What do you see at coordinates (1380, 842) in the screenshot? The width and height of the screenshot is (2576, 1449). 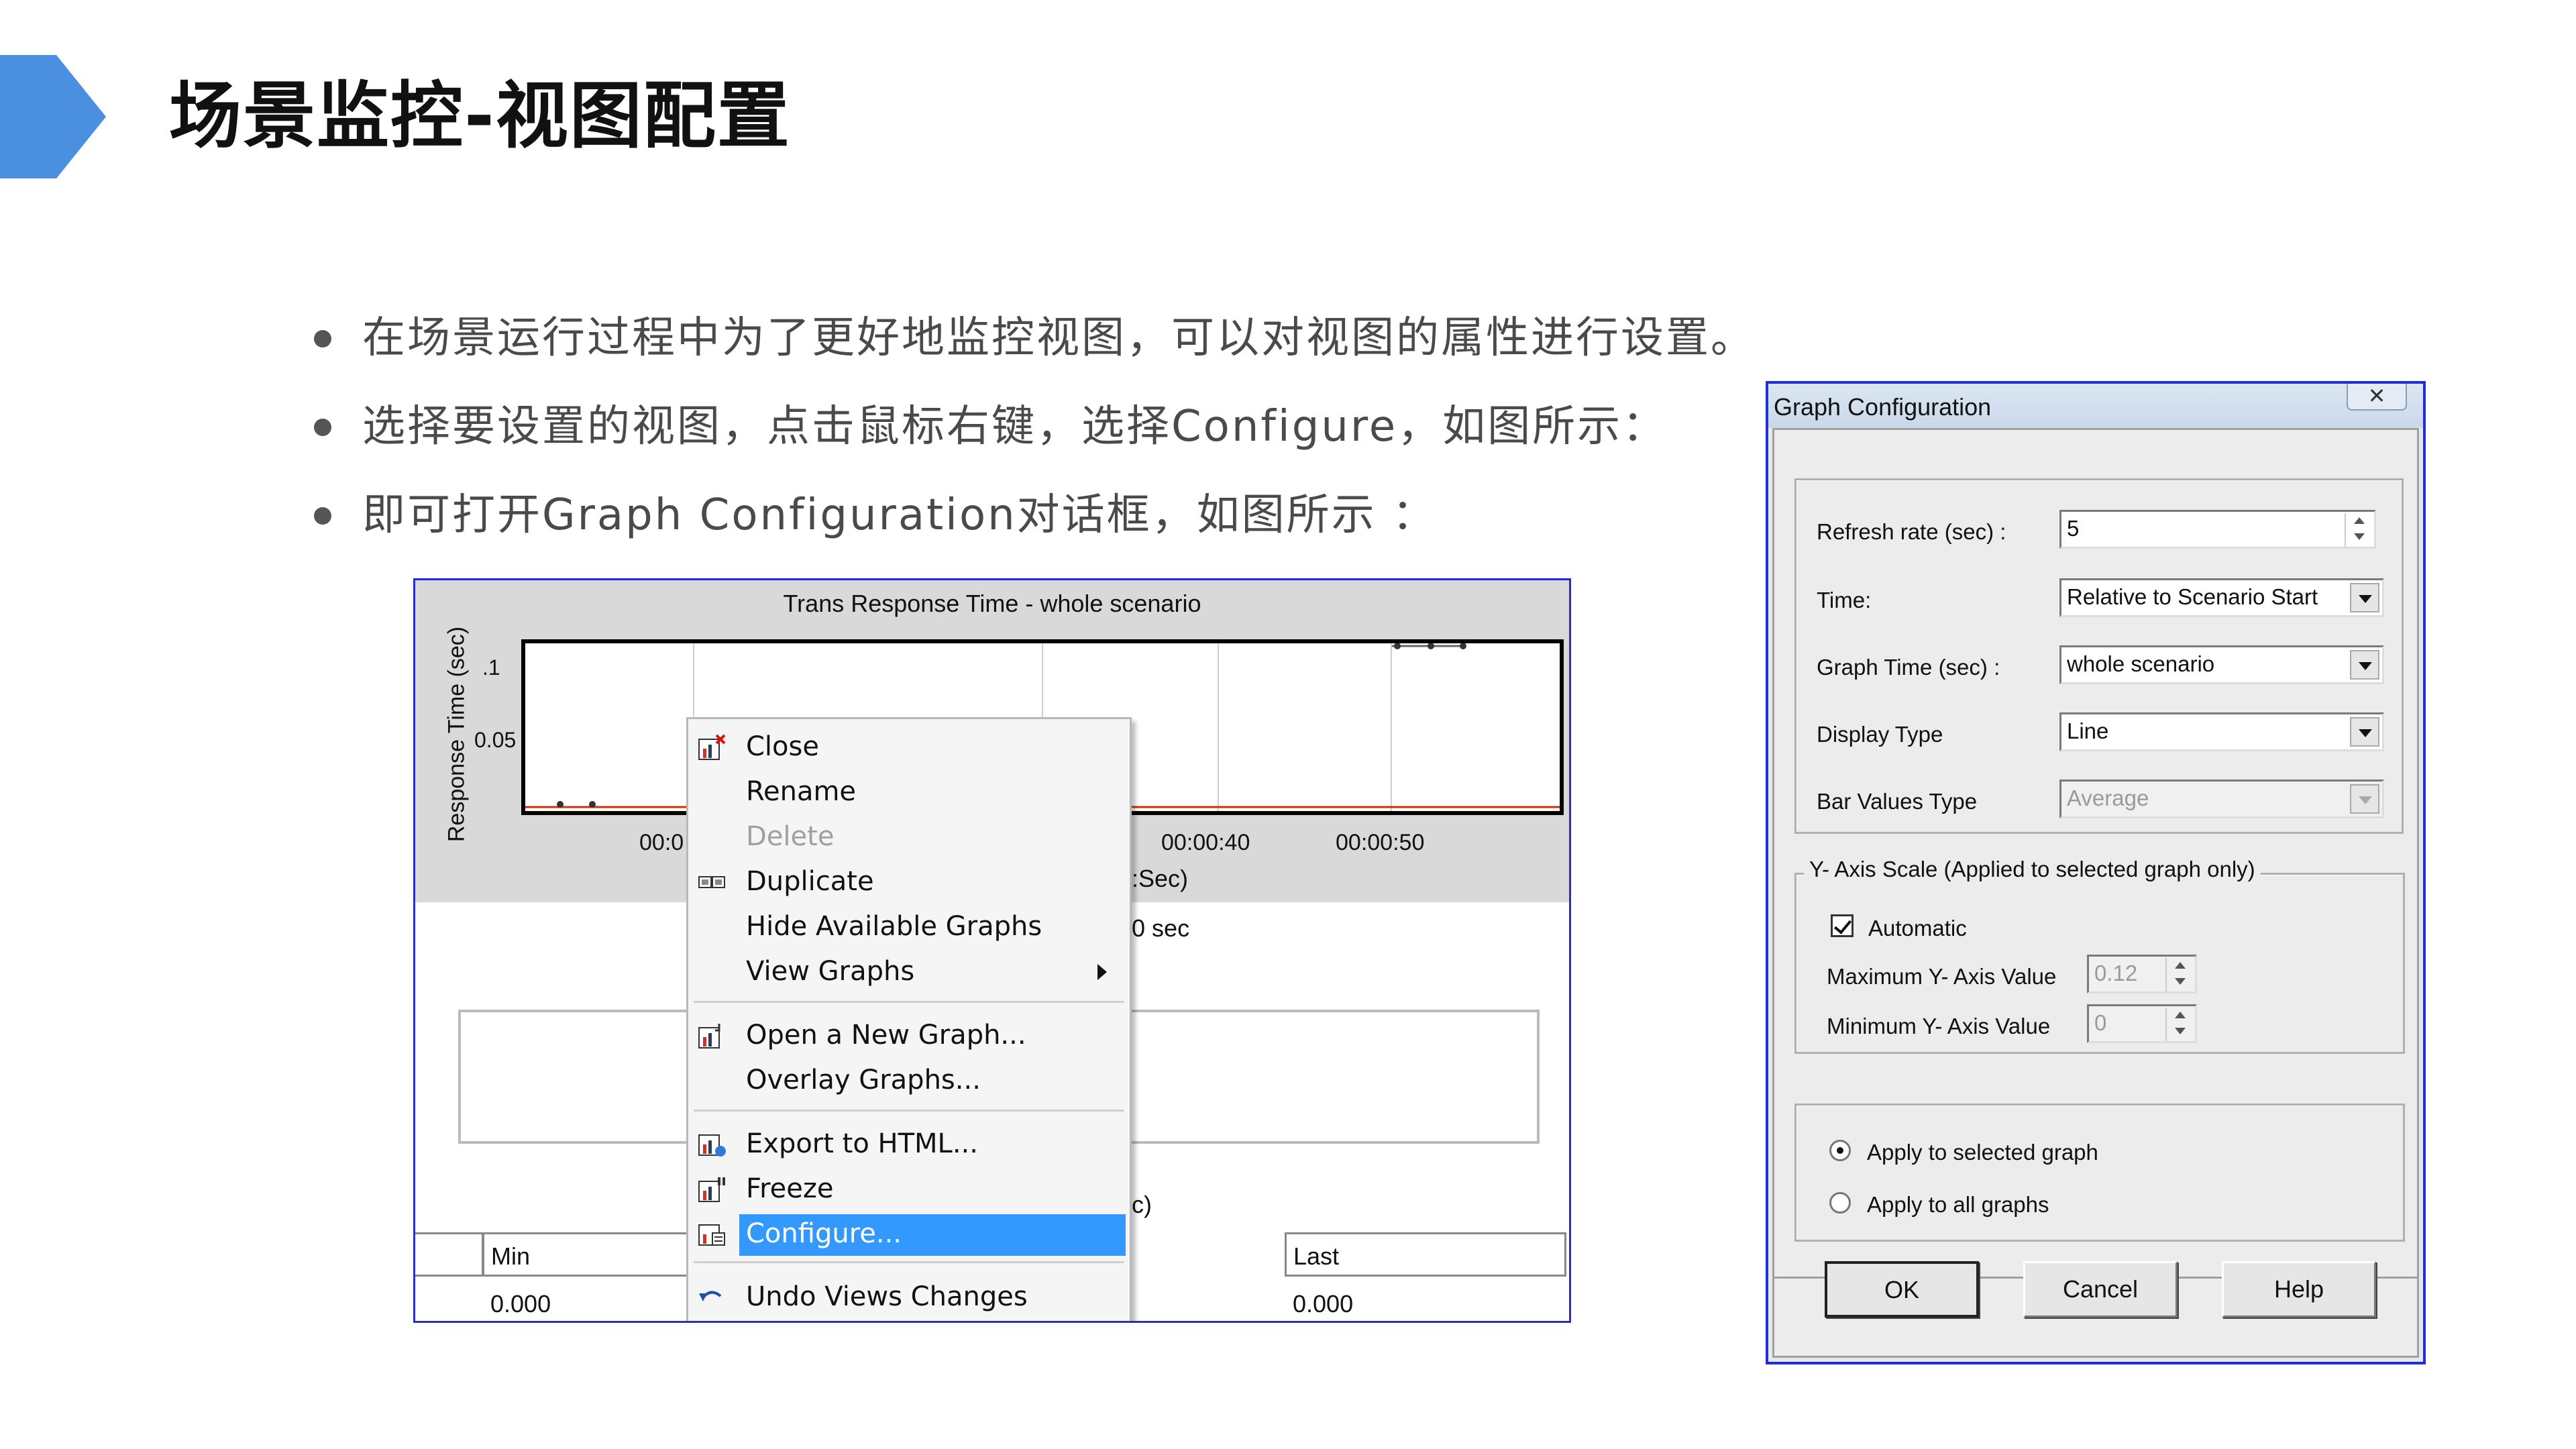 I see `x-tick-label: 00:00:50` at bounding box center [1380, 842].